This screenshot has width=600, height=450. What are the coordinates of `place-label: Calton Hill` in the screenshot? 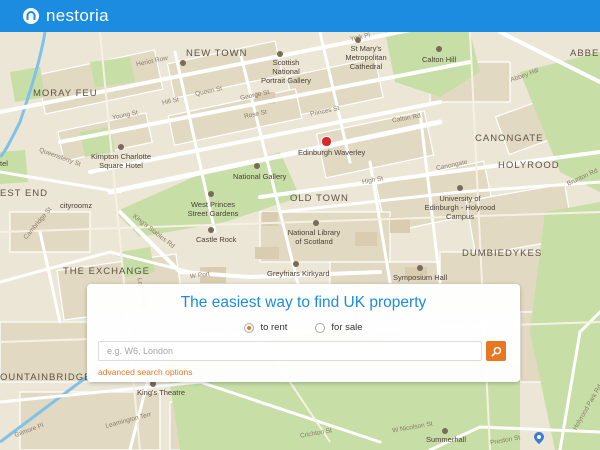 It's located at (439, 59).